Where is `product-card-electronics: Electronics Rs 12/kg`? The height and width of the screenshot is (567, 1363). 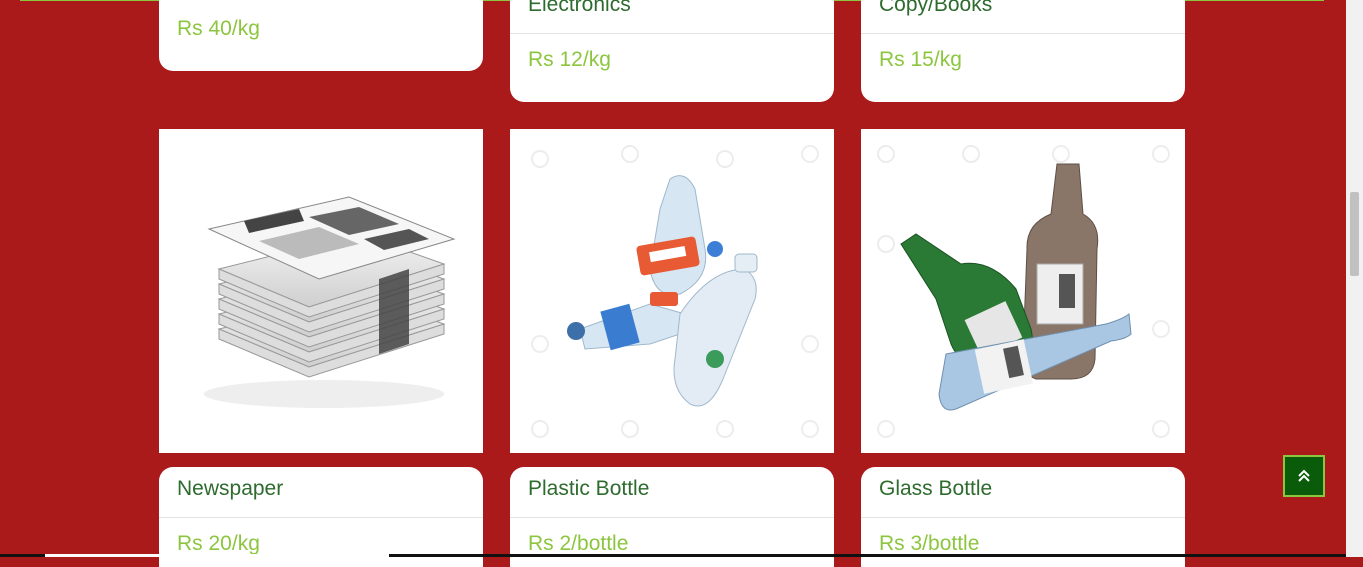
product-card-electronics: Electronics Rs 12/kg is located at coordinates (672, 51).